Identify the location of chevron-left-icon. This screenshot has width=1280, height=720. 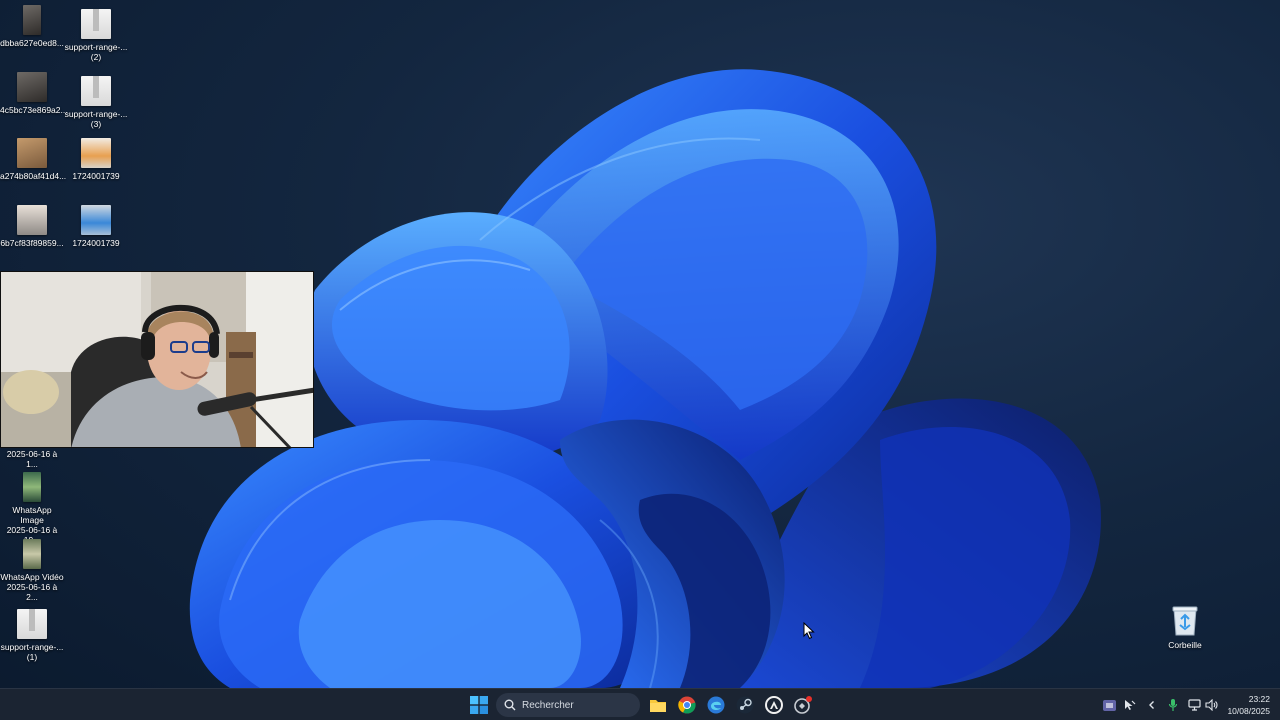
(1151, 705).